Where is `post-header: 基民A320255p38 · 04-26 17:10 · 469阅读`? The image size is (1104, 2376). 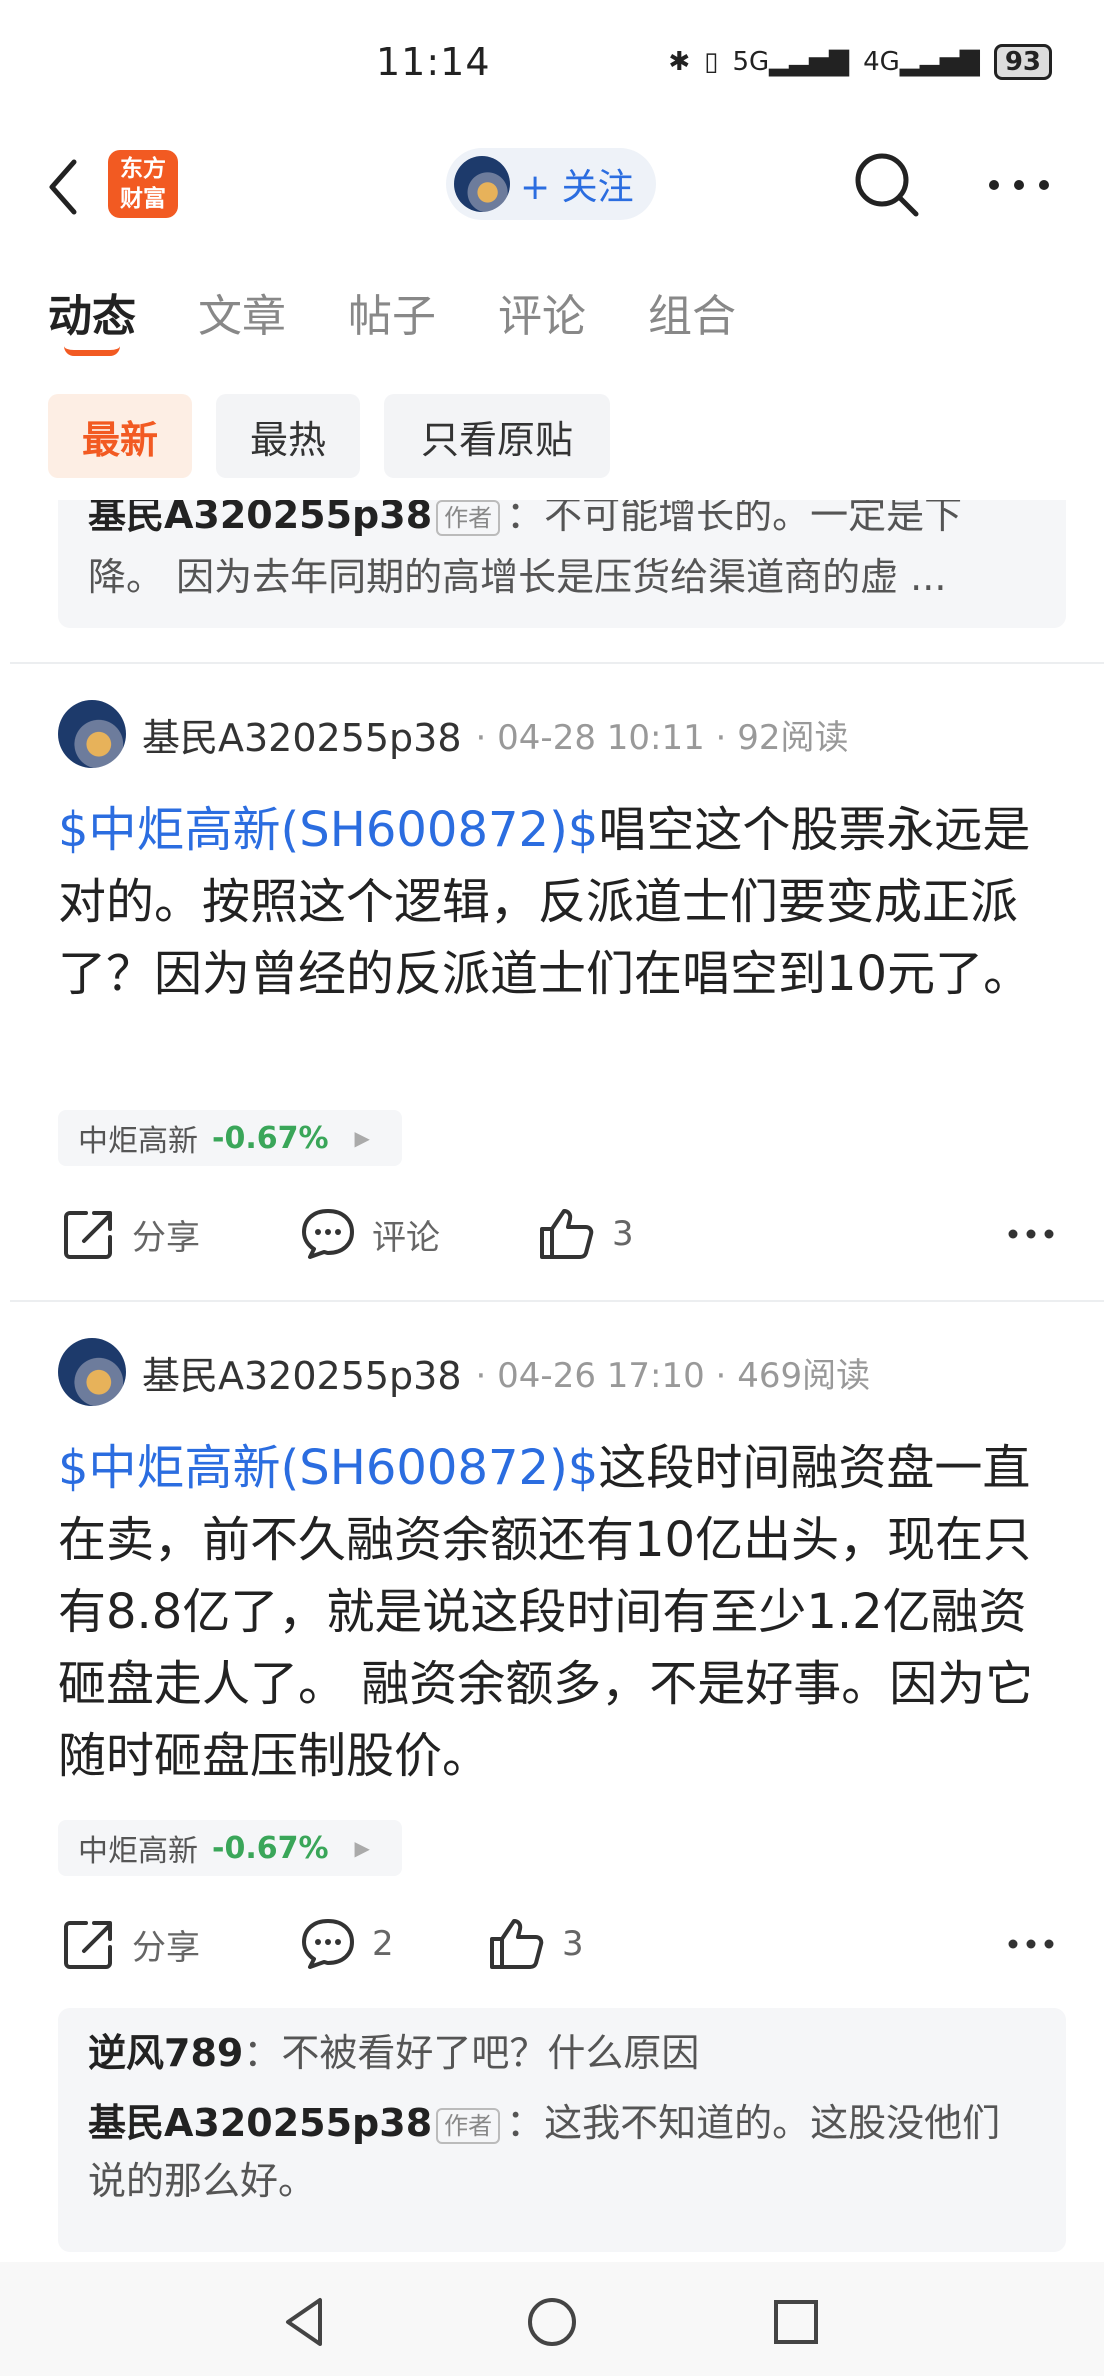 post-header: 基民A320255p38 · 04-26 17:10 · 469阅读 is located at coordinates (464, 1372).